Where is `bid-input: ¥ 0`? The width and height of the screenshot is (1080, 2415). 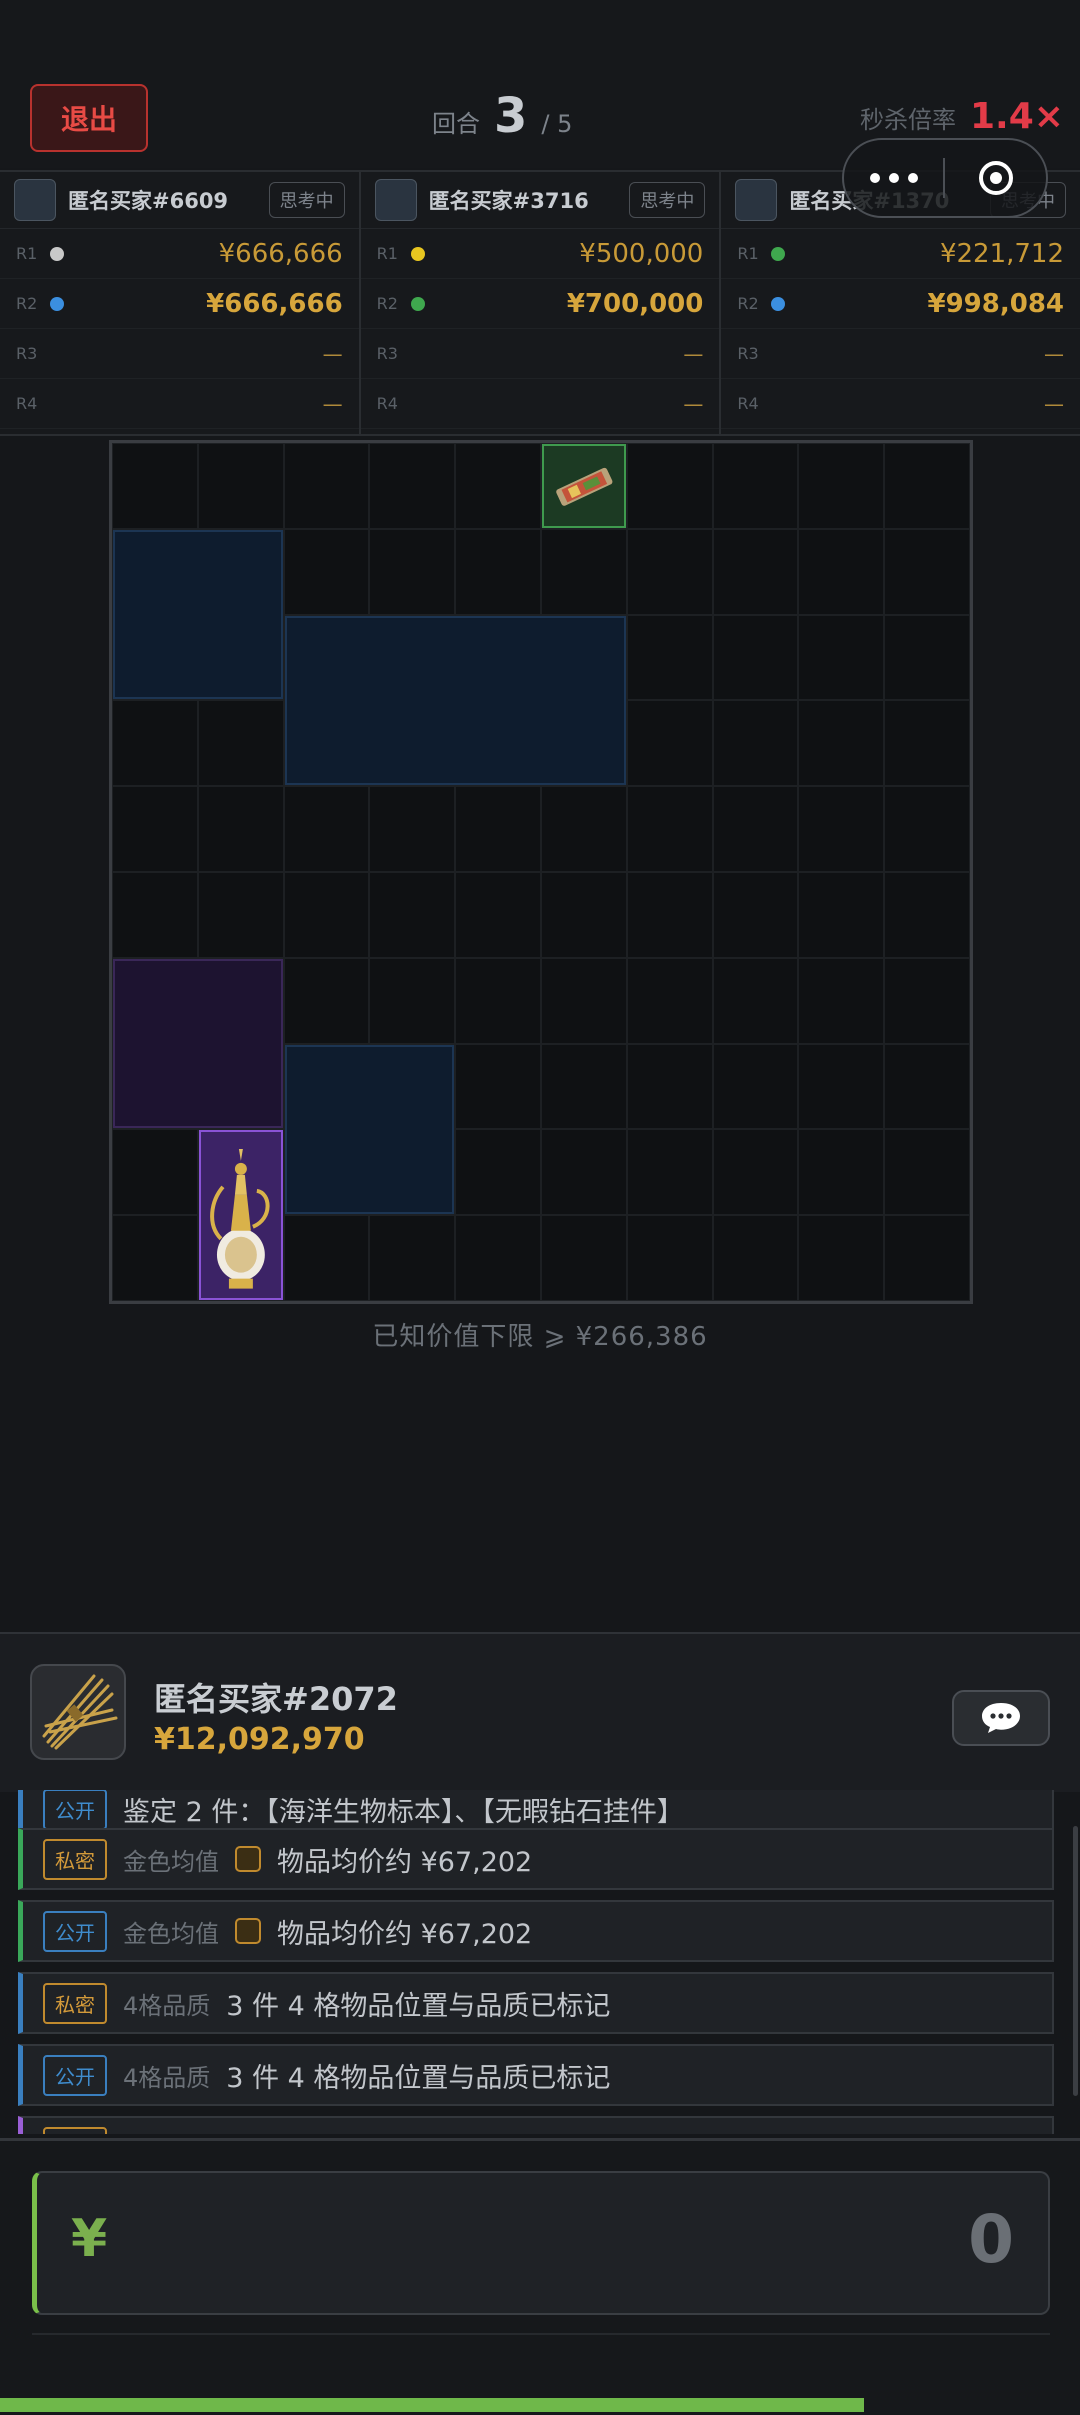 bid-input: ¥ 0 is located at coordinates (541, 2243).